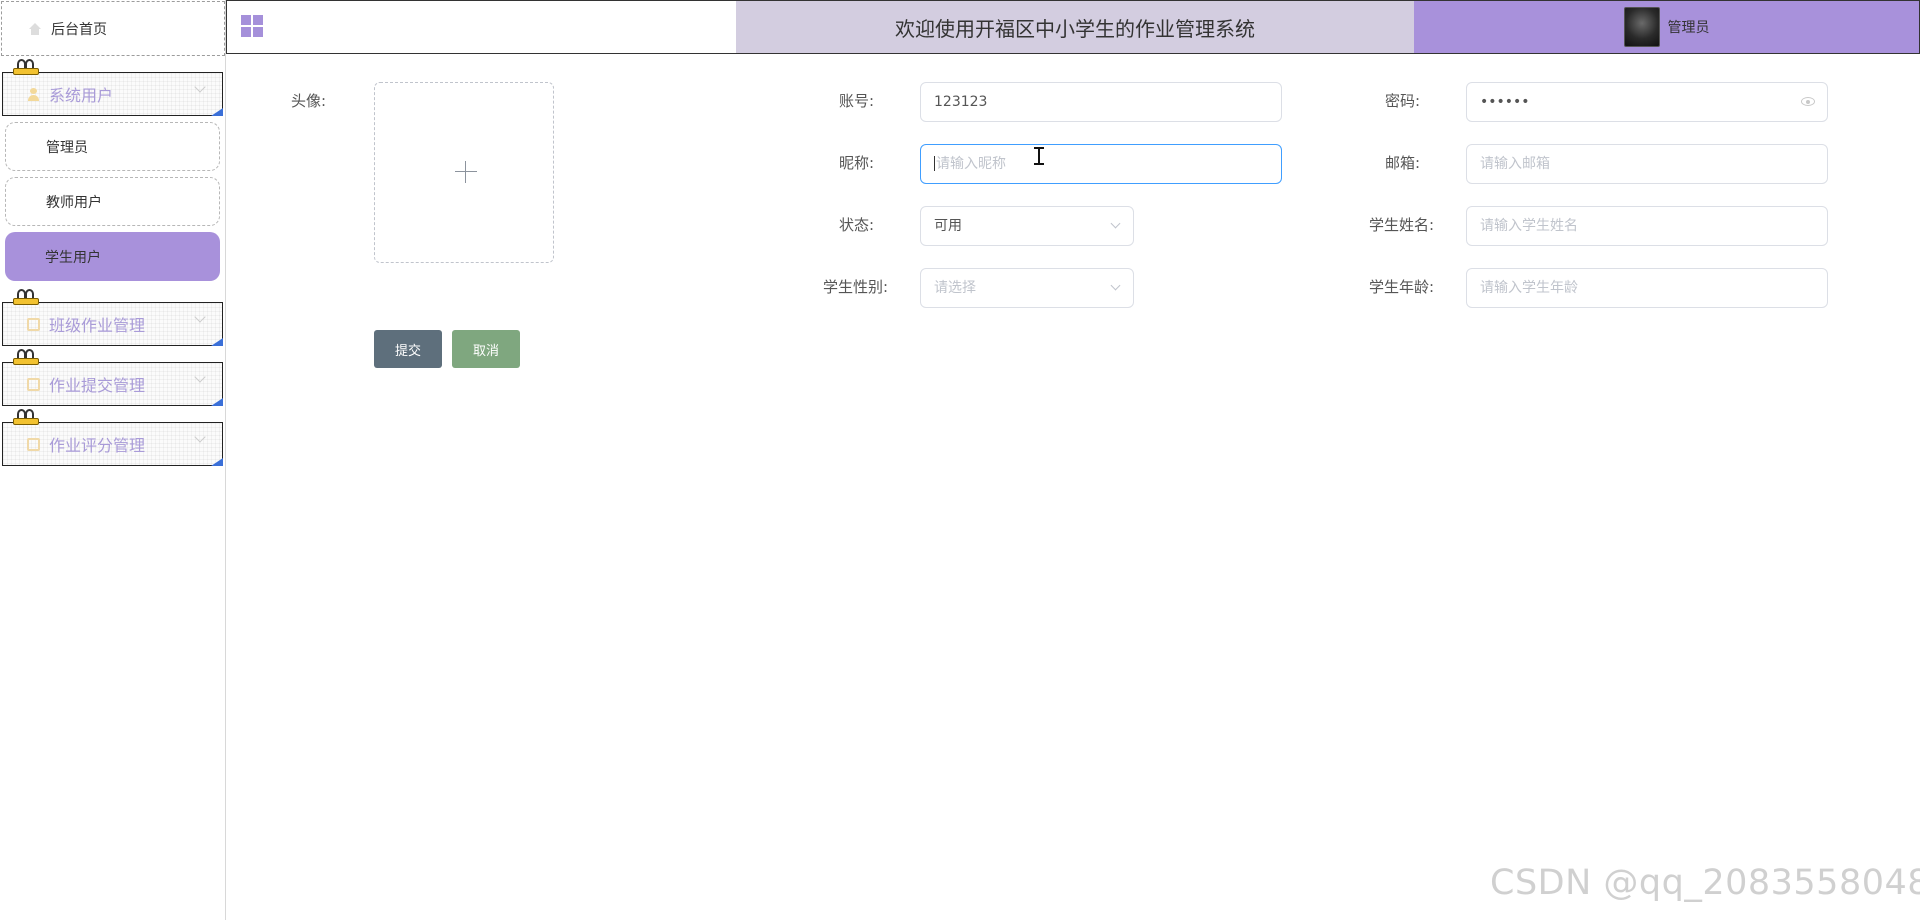 The width and height of the screenshot is (1920, 920). I want to click on password-label: 密码:, so click(1402, 101).